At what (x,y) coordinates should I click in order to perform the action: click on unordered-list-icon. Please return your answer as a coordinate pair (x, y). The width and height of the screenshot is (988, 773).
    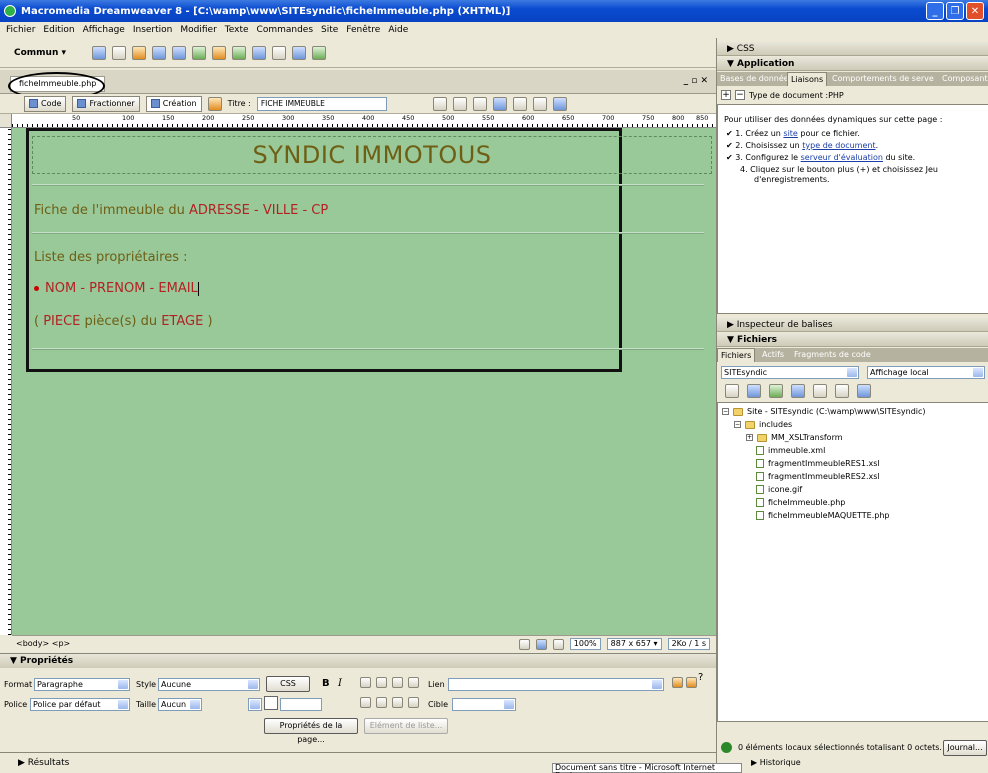
    Looking at the image, I should click on (365, 702).